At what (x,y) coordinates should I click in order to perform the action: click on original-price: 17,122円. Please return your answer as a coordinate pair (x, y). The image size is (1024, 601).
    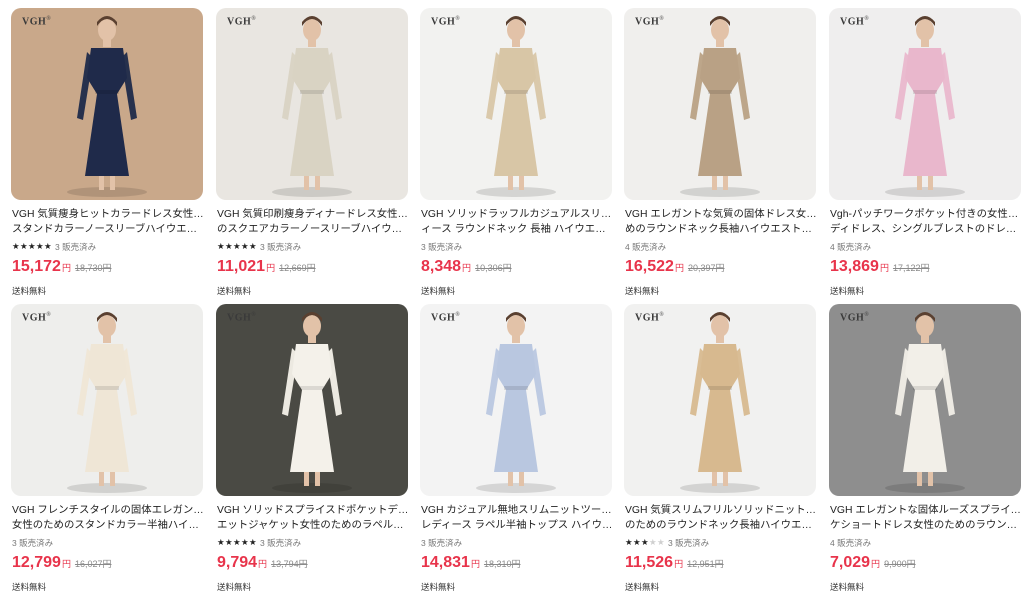
    Looking at the image, I should click on (911, 268).